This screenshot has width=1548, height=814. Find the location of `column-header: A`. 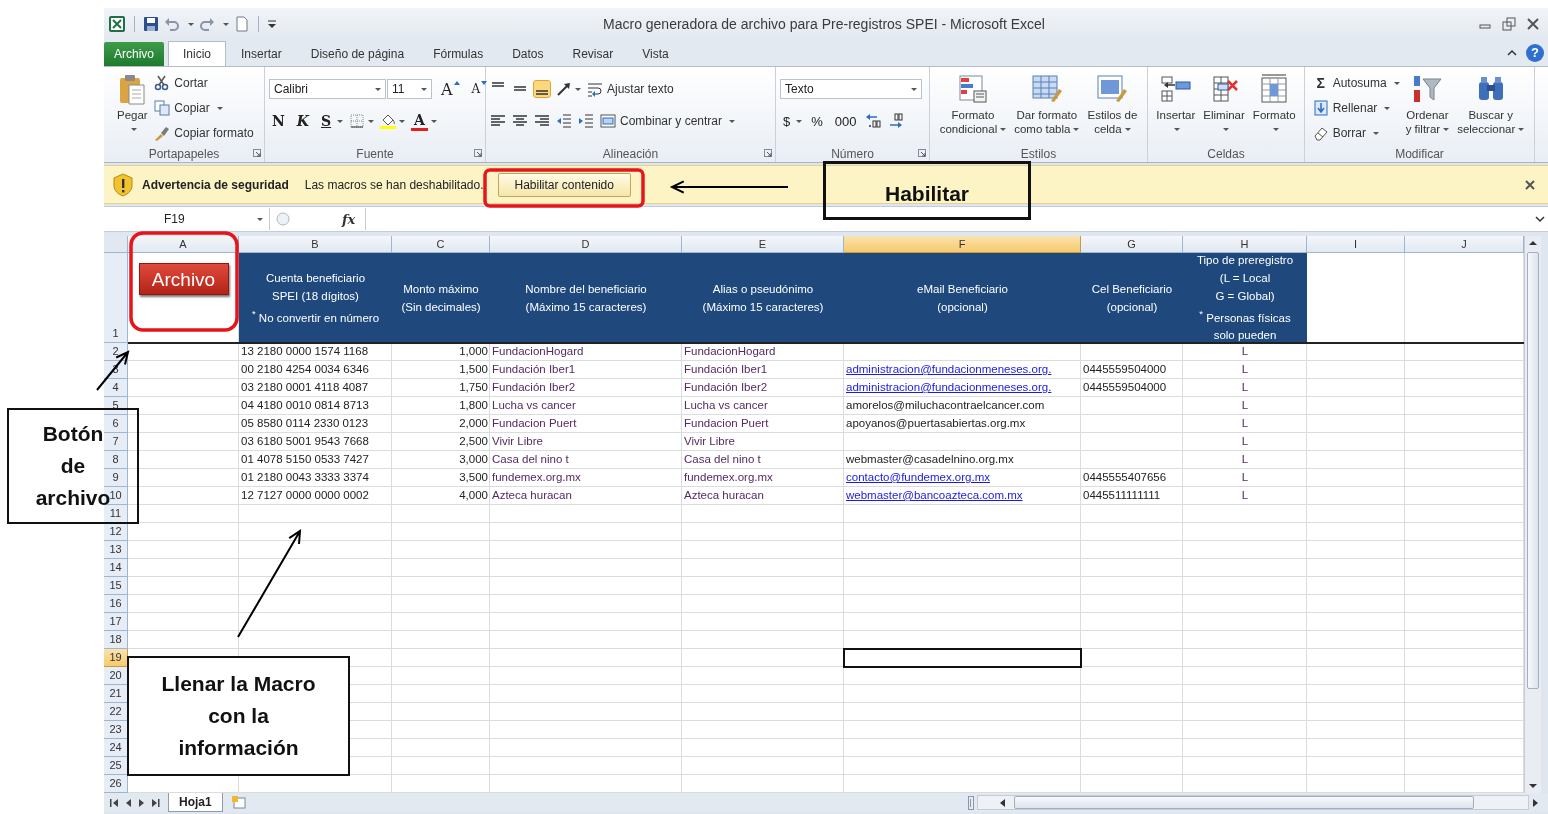

column-header: A is located at coordinates (183, 244).